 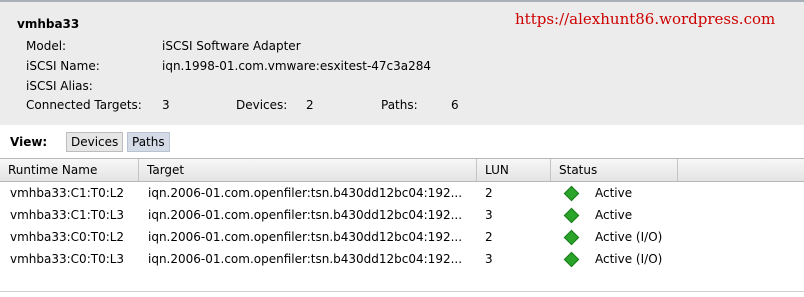 What do you see at coordinates (297, 66) in the screenshot?
I see `iscsi-name-value: iqn.1998-01.com.vmware:esxitest-47c3a284` at bounding box center [297, 66].